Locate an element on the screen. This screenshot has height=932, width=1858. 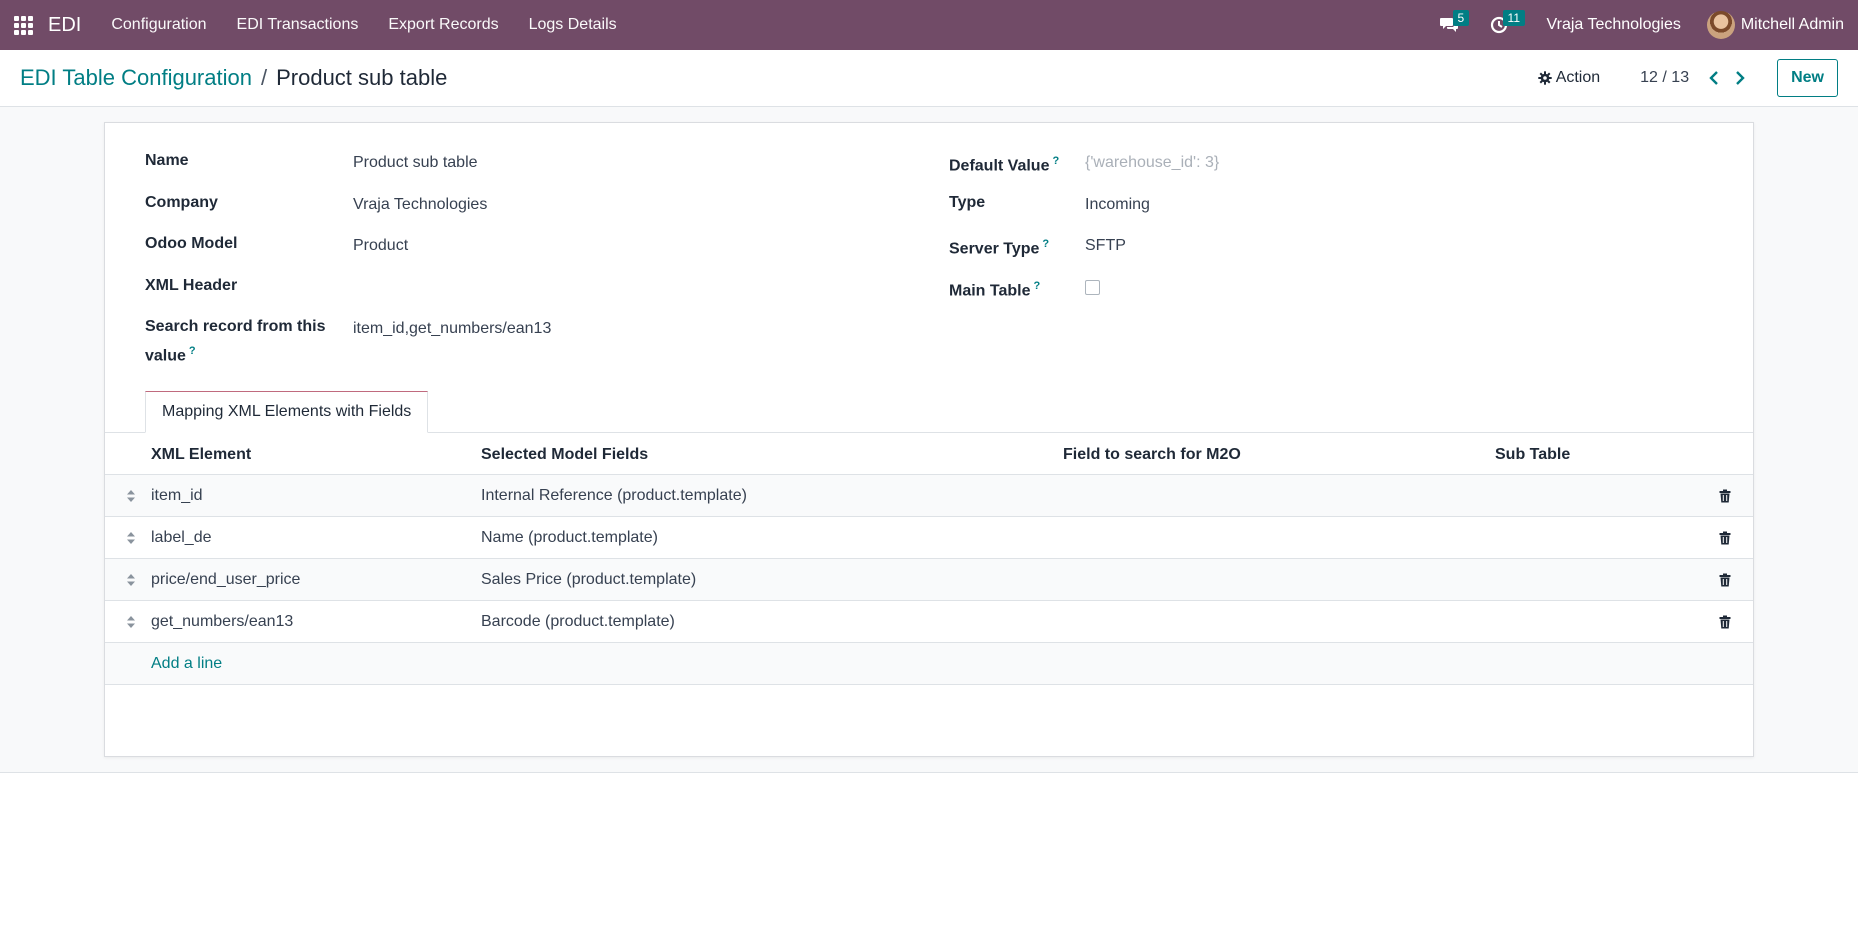
menu-export-records: Export Records is located at coordinates (443, 25).